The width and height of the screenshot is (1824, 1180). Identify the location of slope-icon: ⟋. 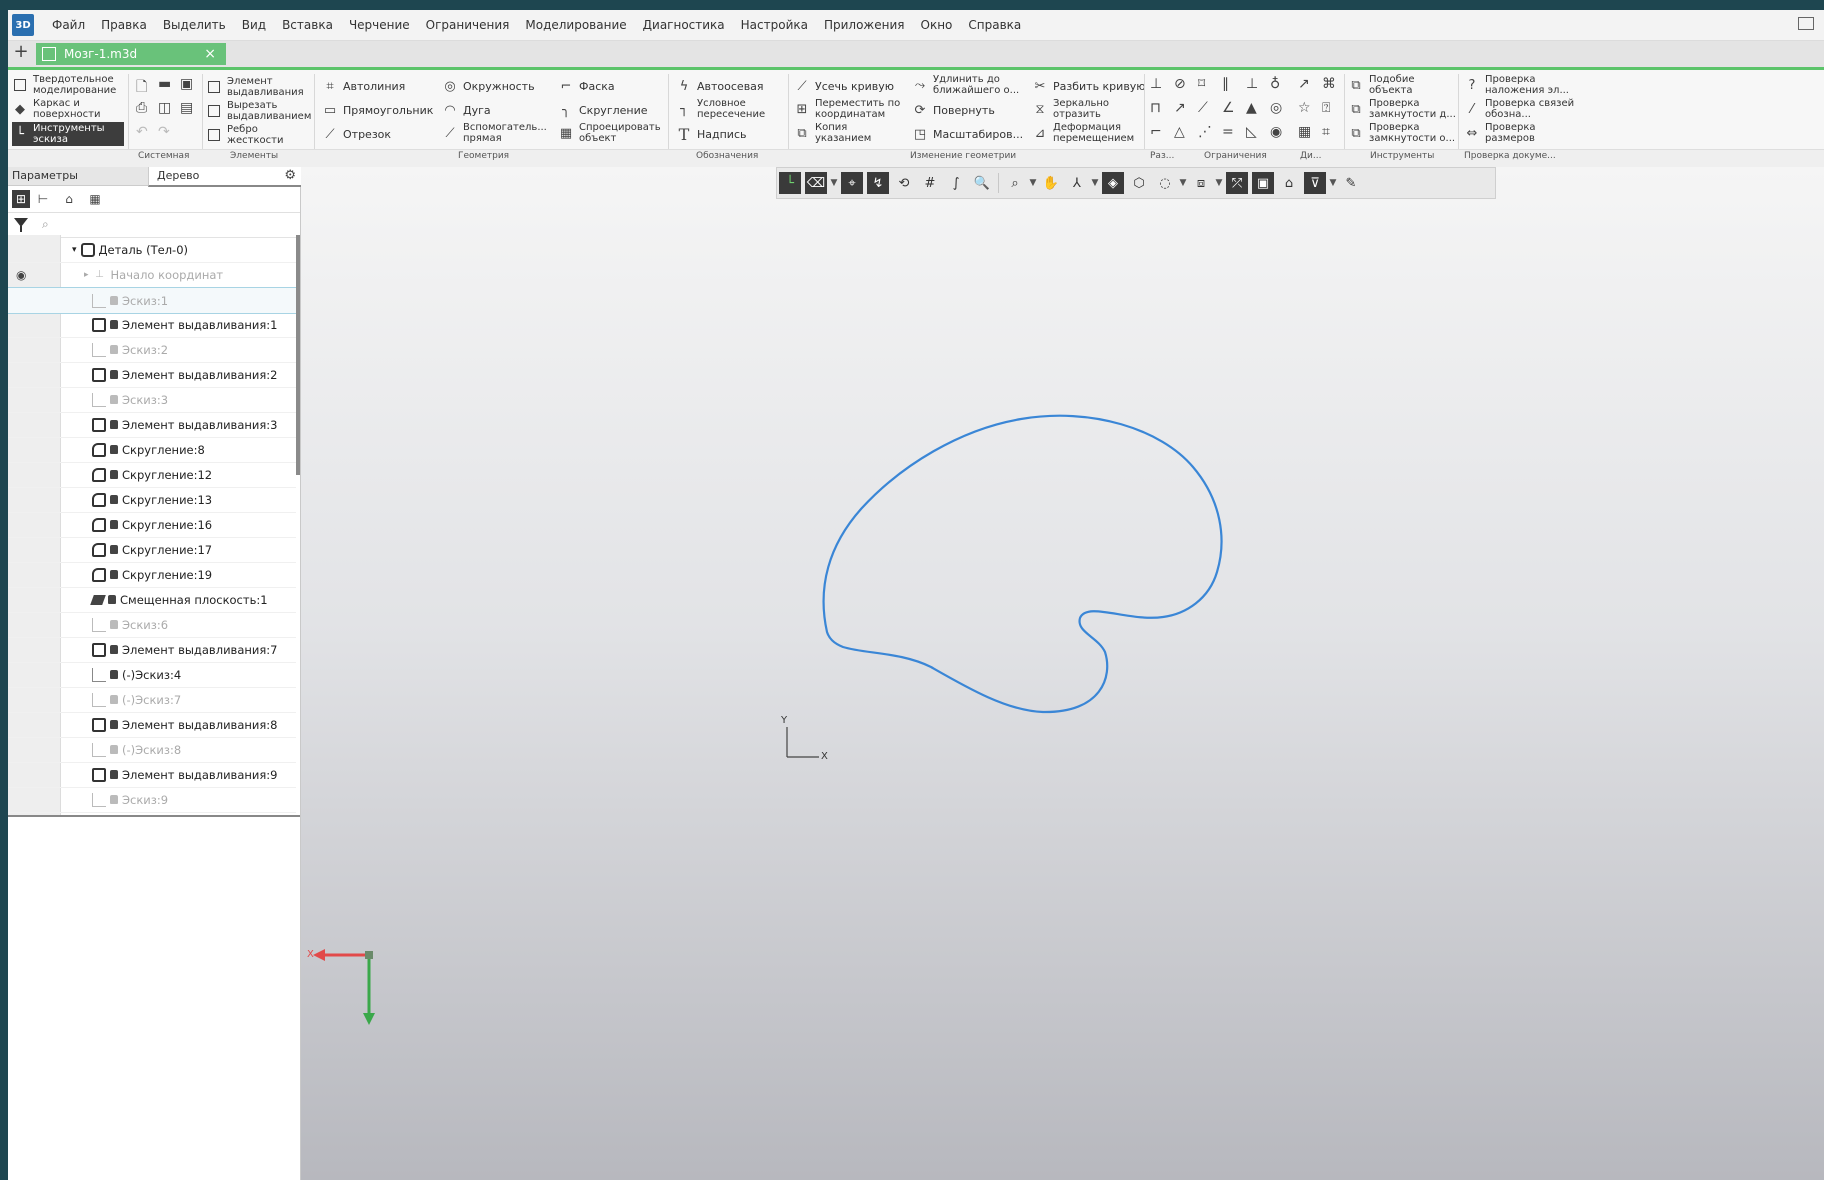
(1203, 108).